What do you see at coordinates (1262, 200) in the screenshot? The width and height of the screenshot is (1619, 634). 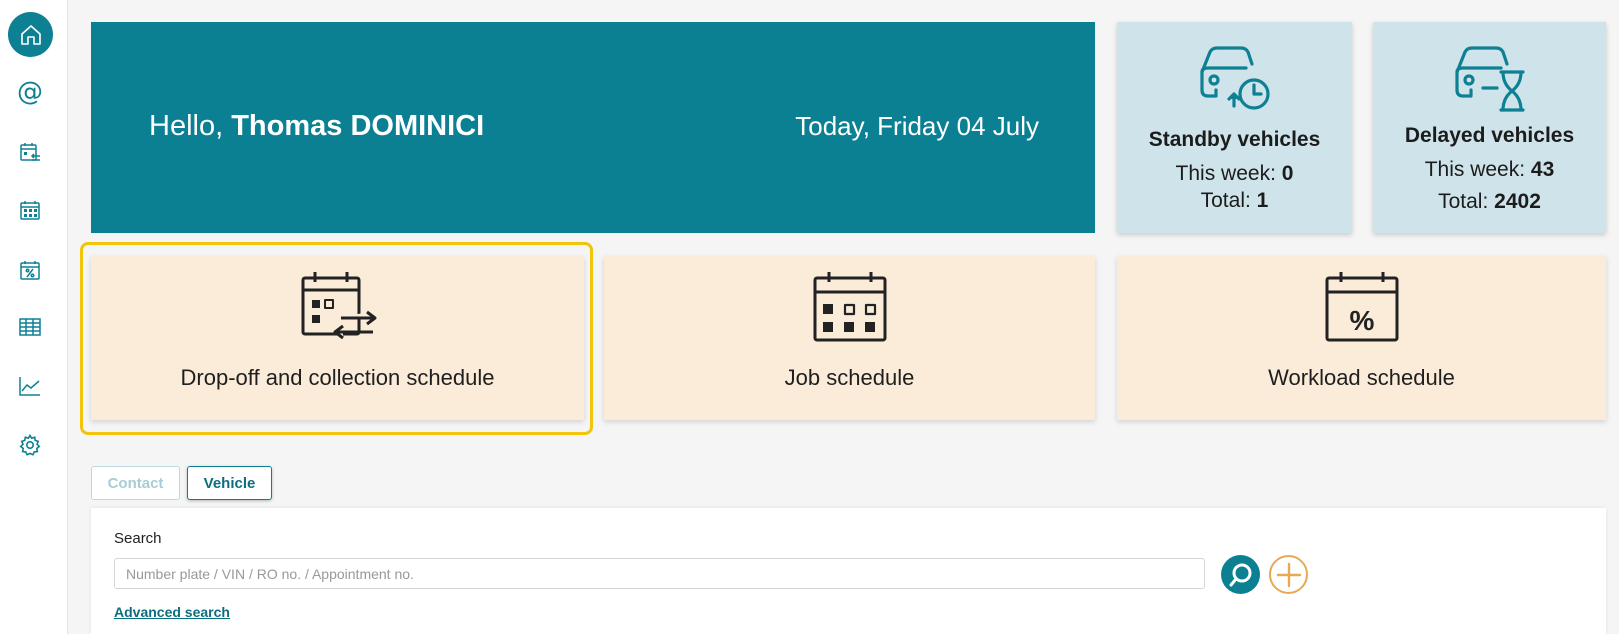 I see `standby-total-value: 1` at bounding box center [1262, 200].